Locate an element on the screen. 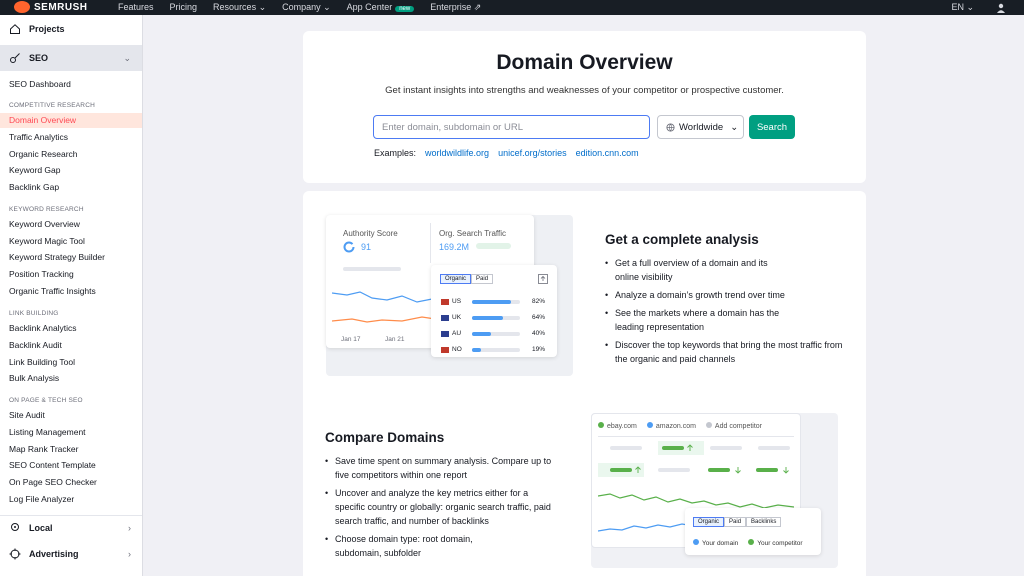  user-icon is located at coordinates (1001, 8).